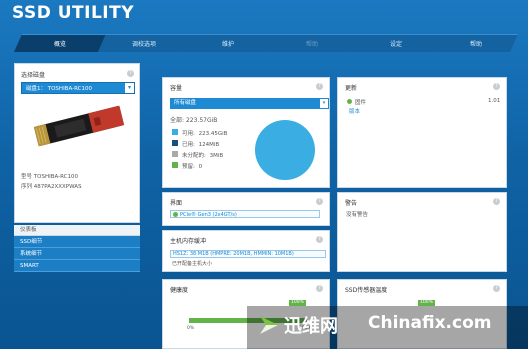 The width and height of the screenshot is (528, 349). Describe the element at coordinates (77, 230) in the screenshot. I see `nav-header: 仪表板` at that location.